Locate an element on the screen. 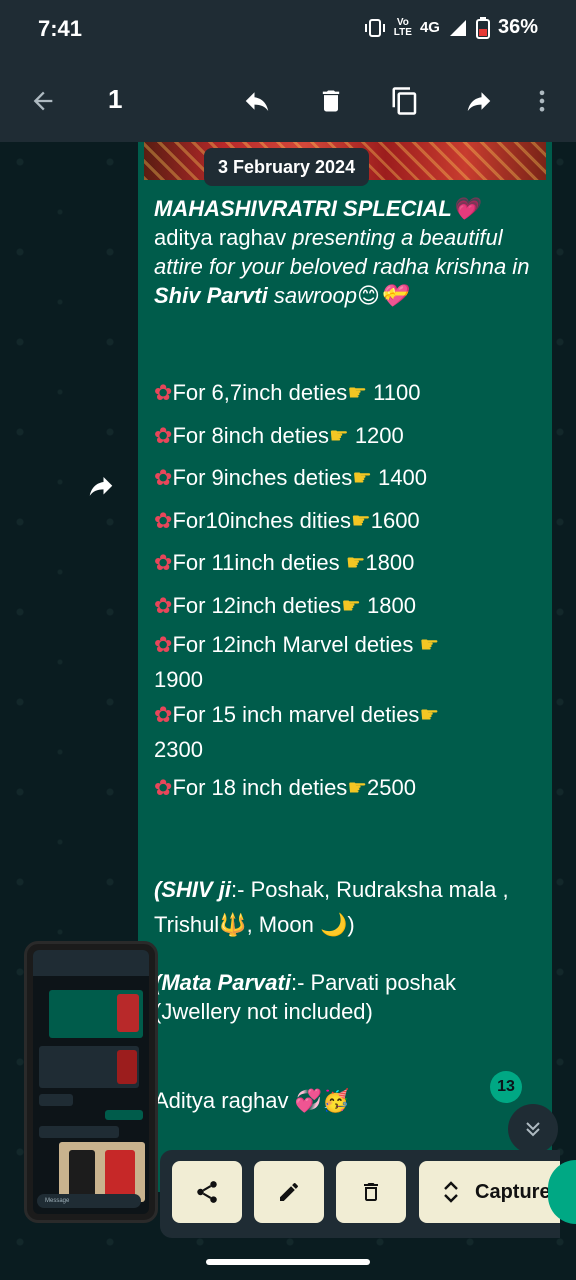 Image resolution: width=576 pixels, height=1280 pixels. share-button is located at coordinates (207, 1192).